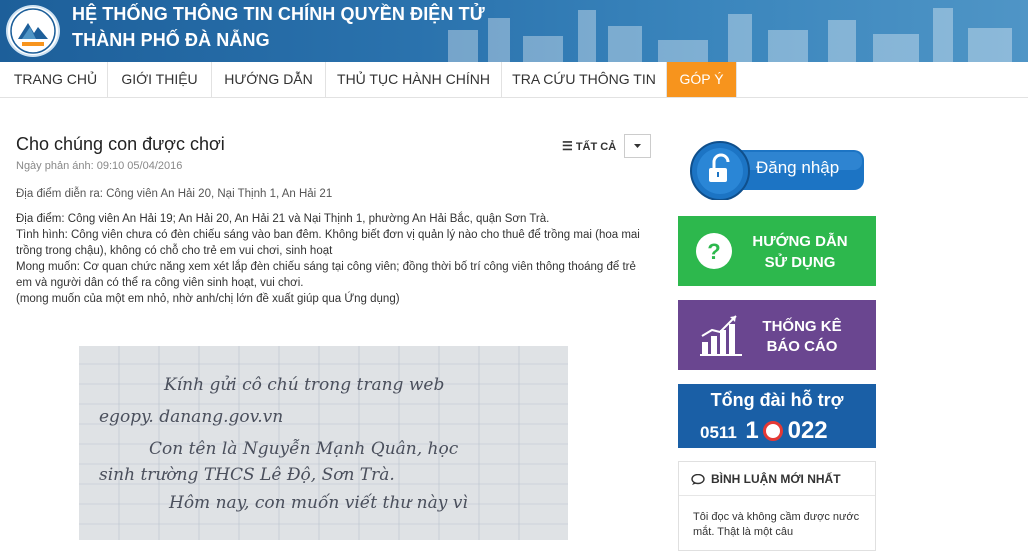 The height and width of the screenshot is (551, 1028). What do you see at coordinates (773, 431) in the screenshot?
I see `phone-globe-icon` at bounding box center [773, 431].